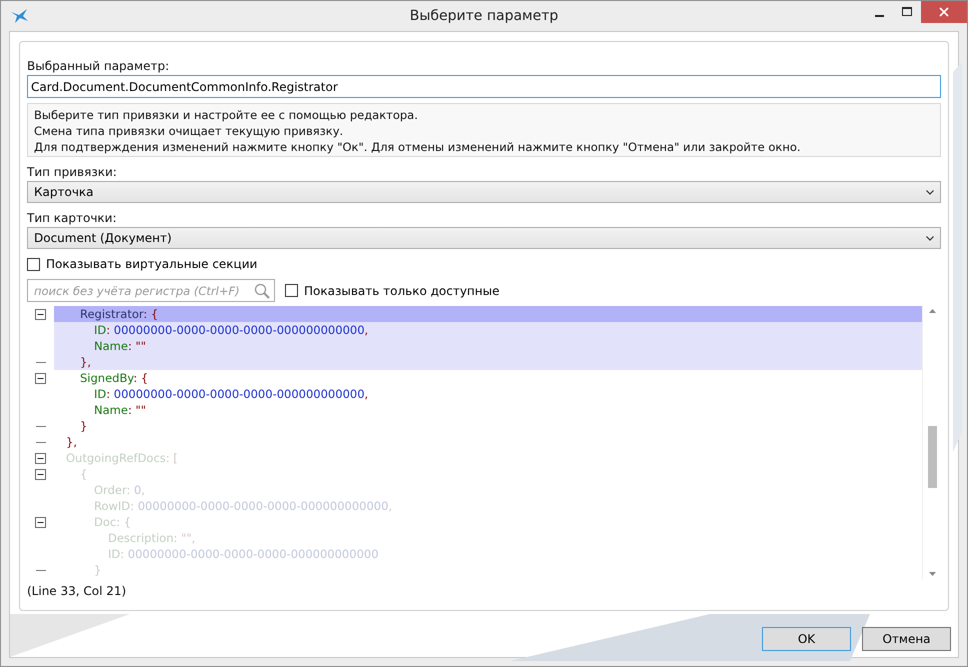  What do you see at coordinates (151, 290) in the screenshot?
I see `search-field: поиск без учёта регистра (Ctrl+F)` at bounding box center [151, 290].